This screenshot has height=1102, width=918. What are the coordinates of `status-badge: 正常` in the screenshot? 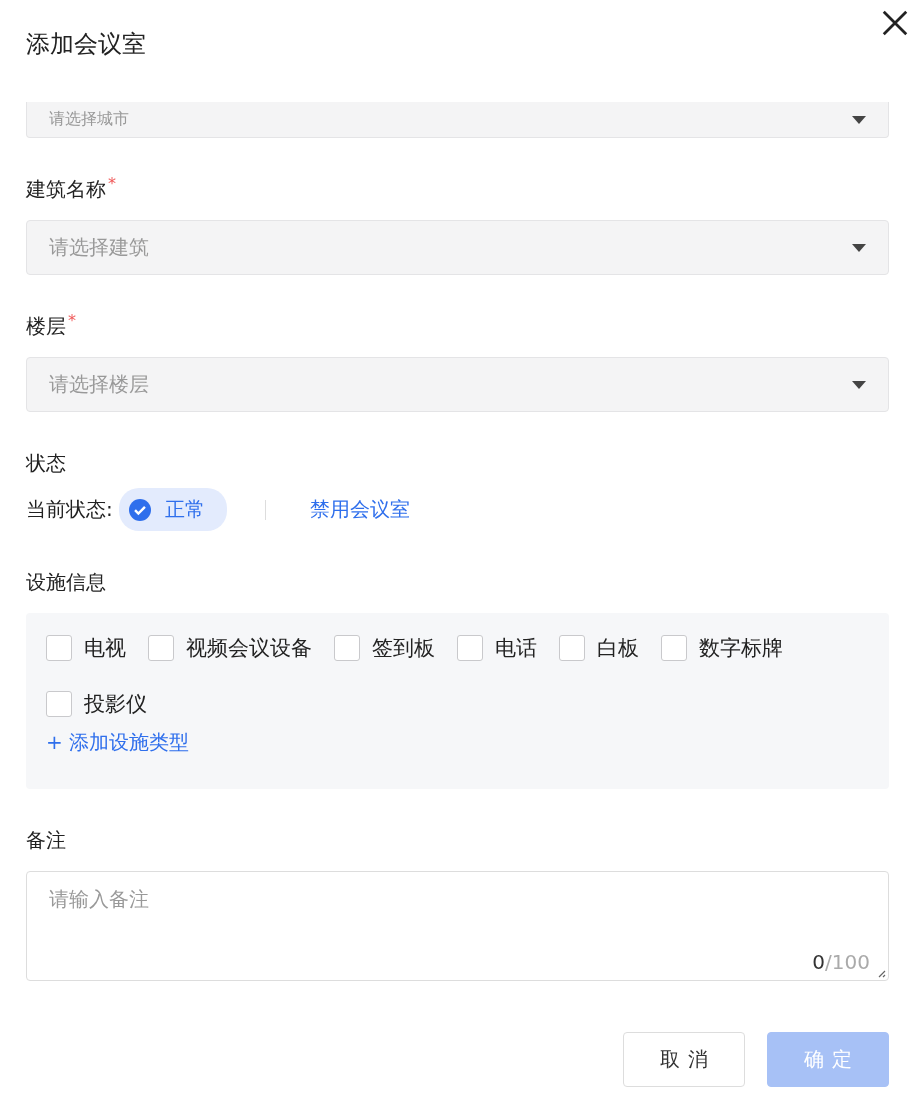 It's located at (172, 509).